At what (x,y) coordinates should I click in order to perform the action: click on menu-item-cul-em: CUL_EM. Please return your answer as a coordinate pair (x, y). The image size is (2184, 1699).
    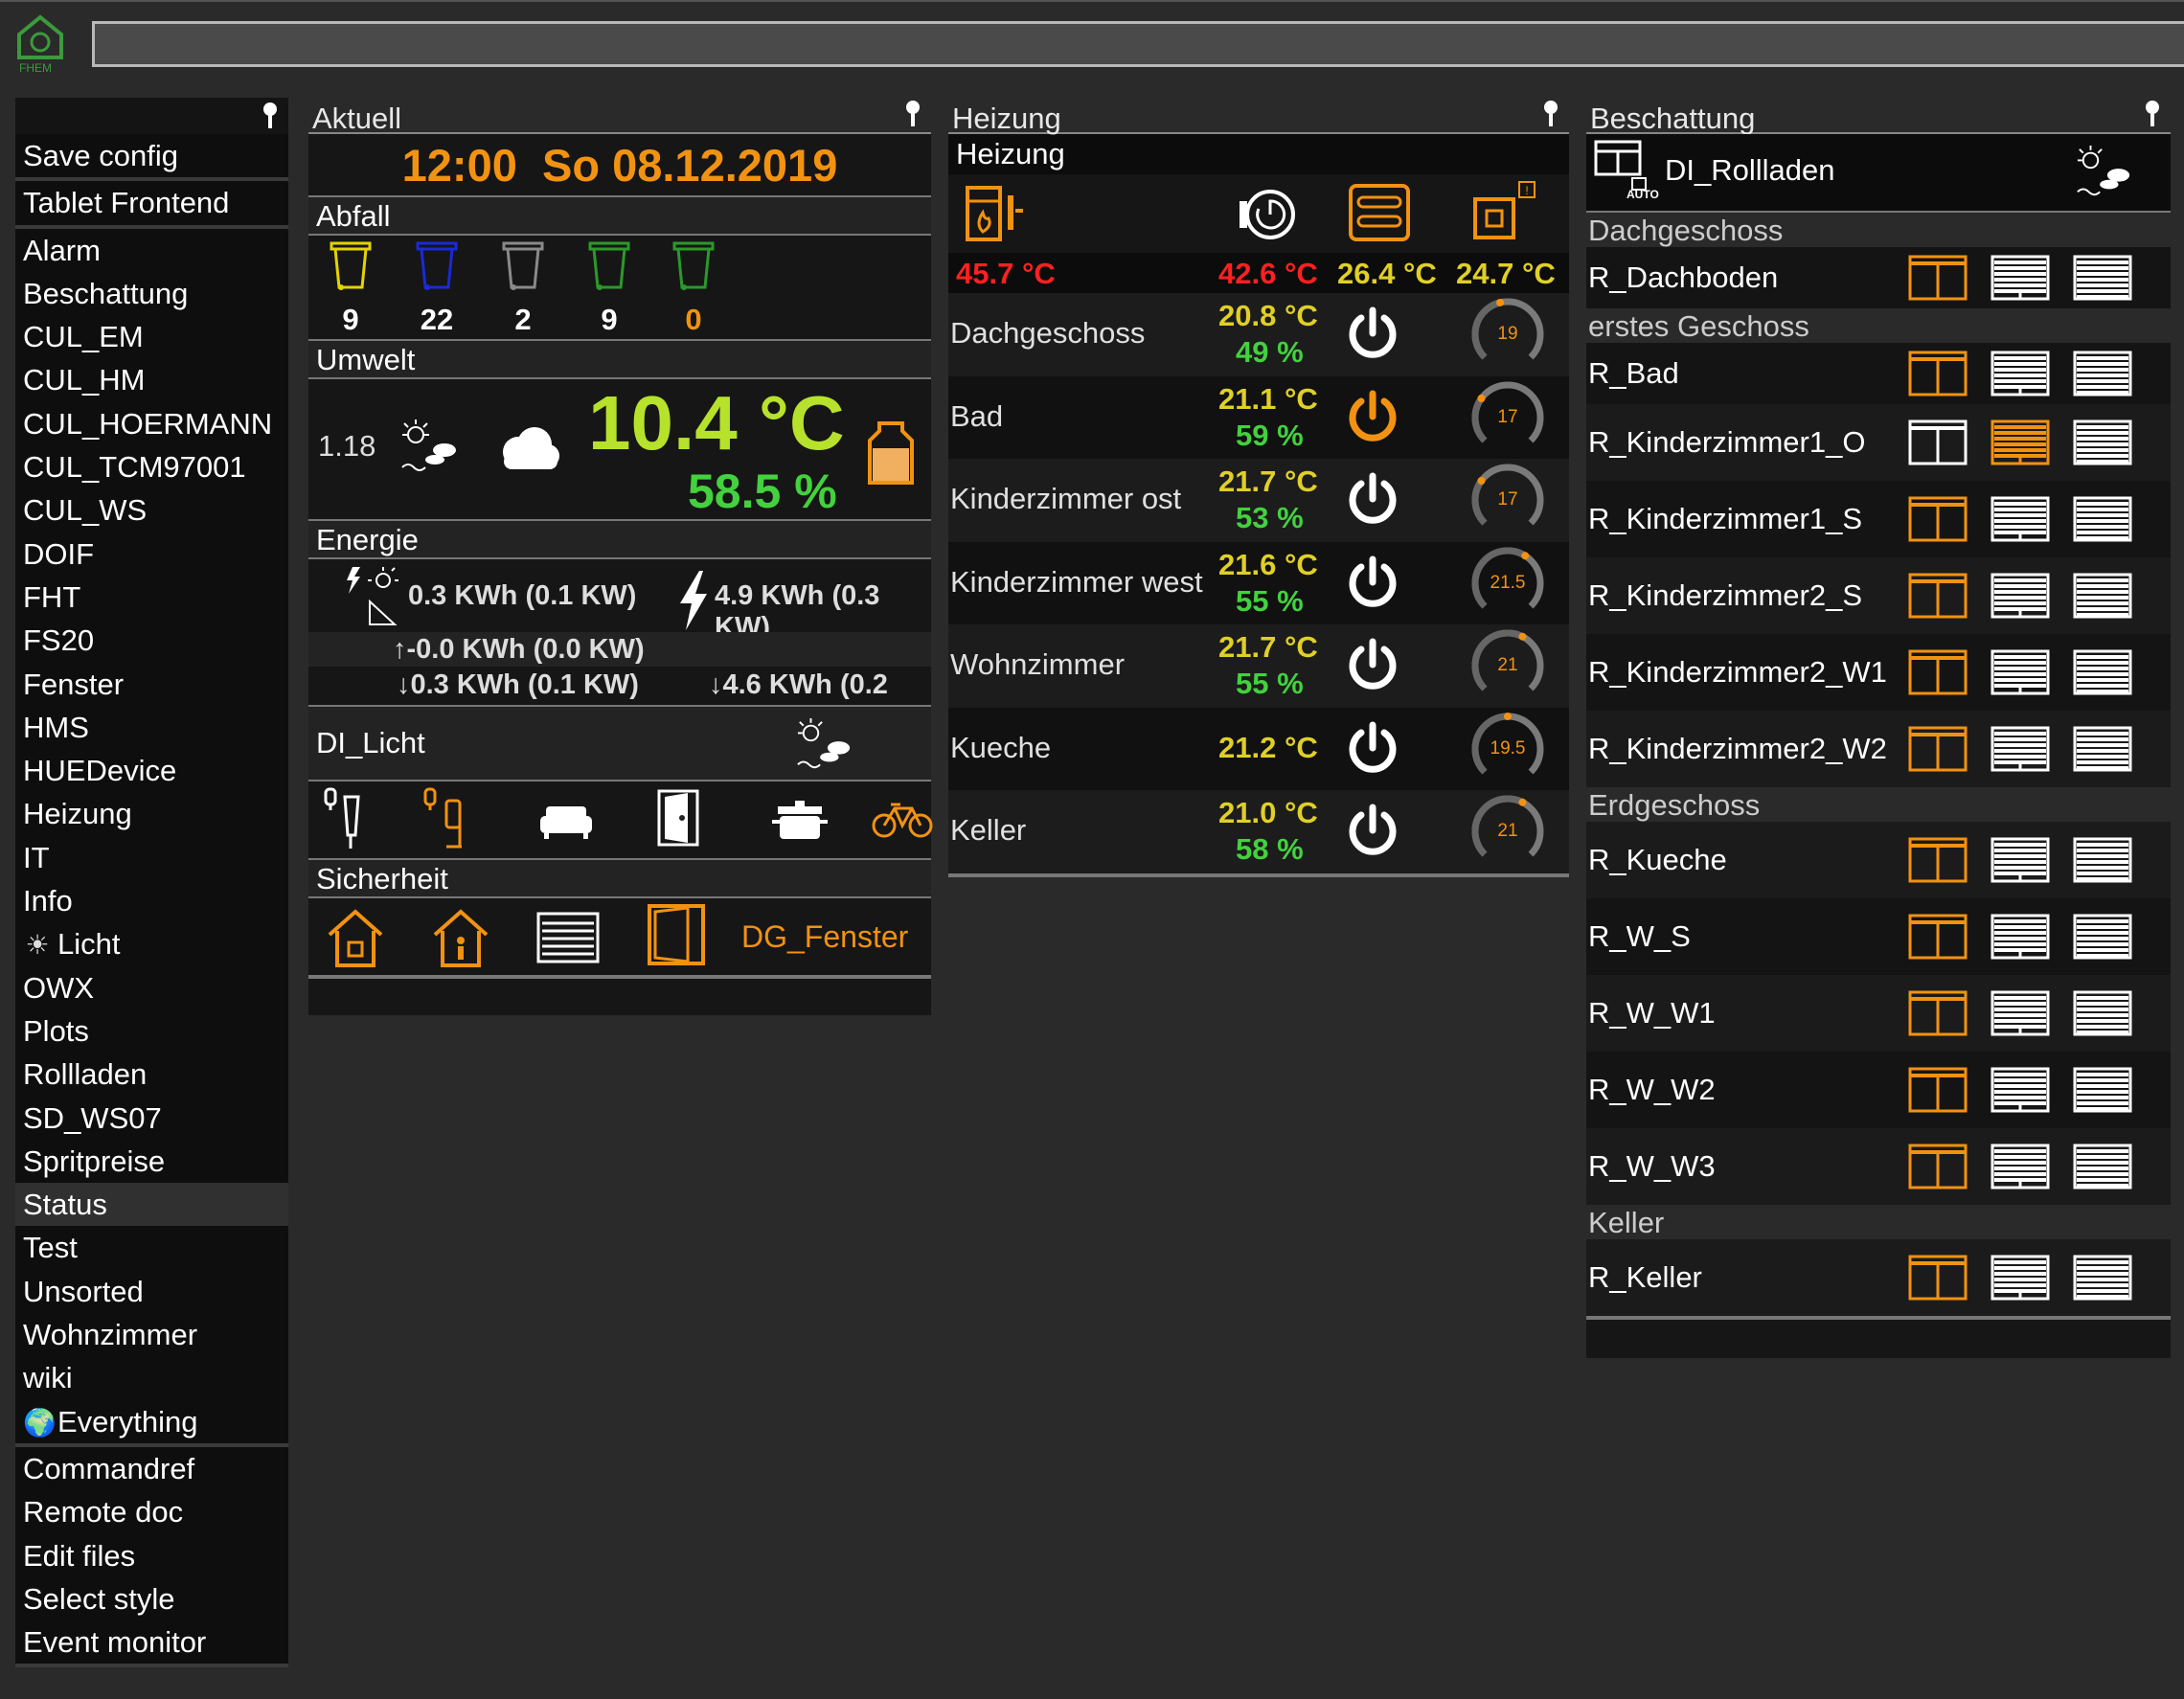
    Looking at the image, I should click on (151, 336).